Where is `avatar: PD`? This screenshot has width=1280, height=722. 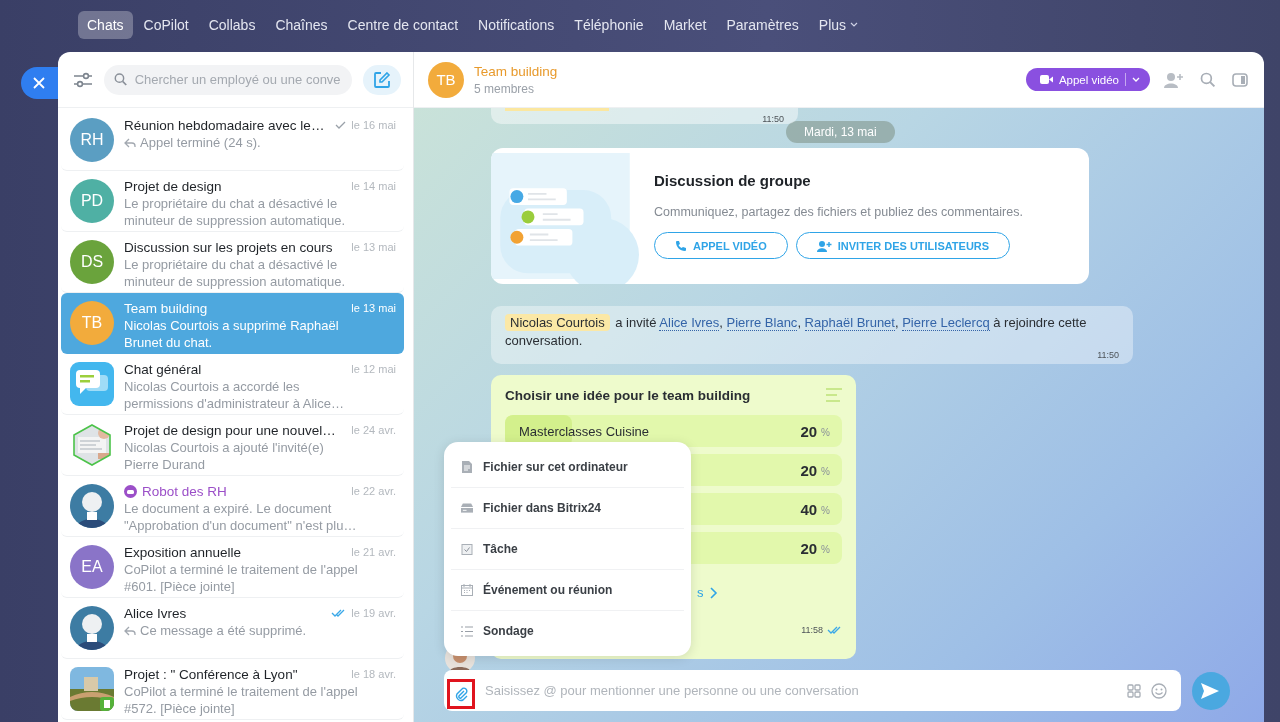
avatar: PD is located at coordinates (92, 201).